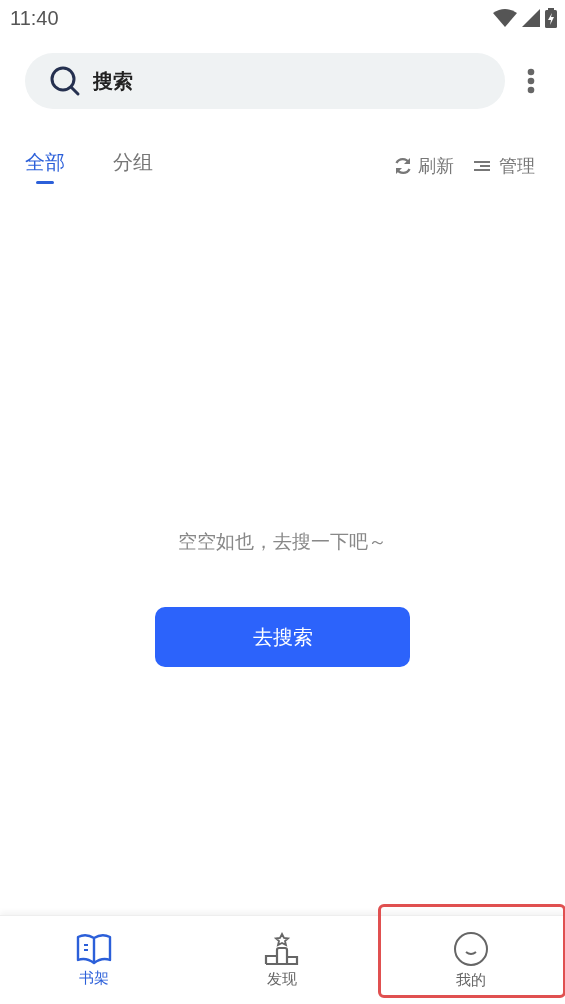 The image size is (565, 1004). What do you see at coordinates (531, 18) in the screenshot?
I see `signal-icon` at bounding box center [531, 18].